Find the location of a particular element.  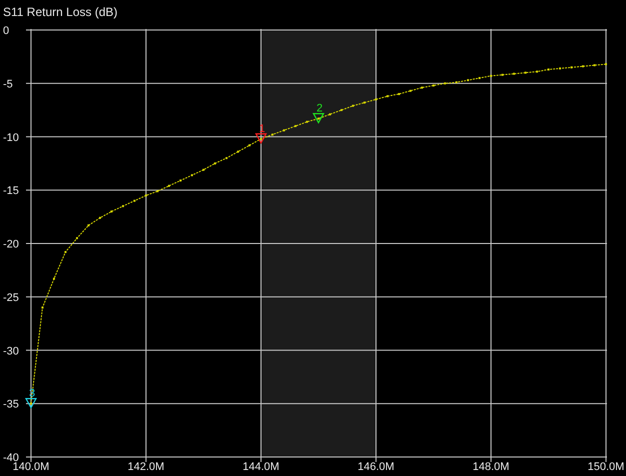

y-tick-label: -25 is located at coordinates (11, 298).